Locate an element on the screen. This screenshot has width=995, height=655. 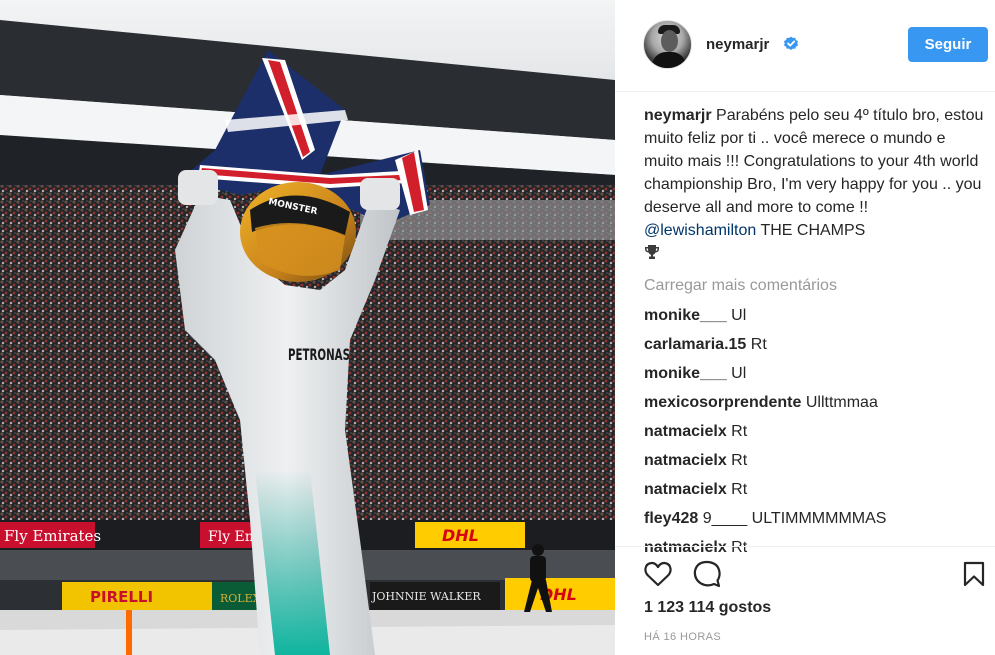
save-button is located at coordinates (974, 574).